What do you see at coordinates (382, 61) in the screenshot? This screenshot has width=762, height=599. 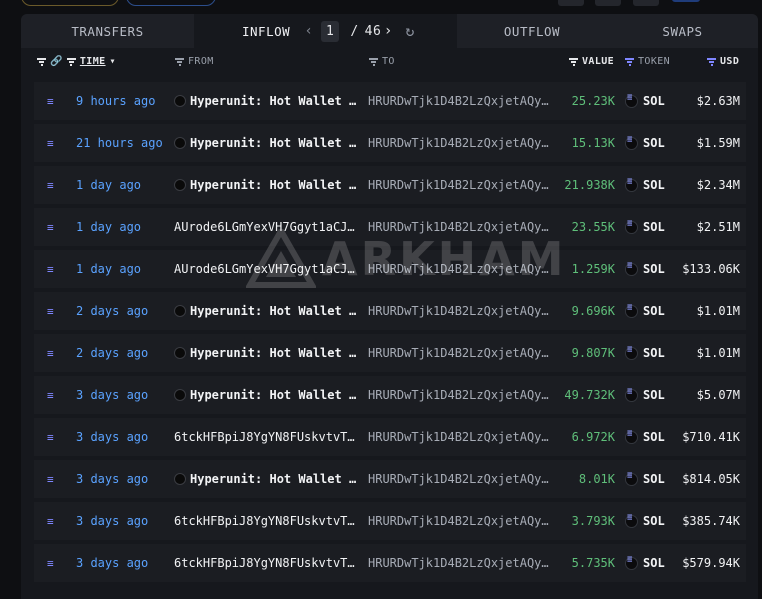 I see `column-header-to: TO` at bounding box center [382, 61].